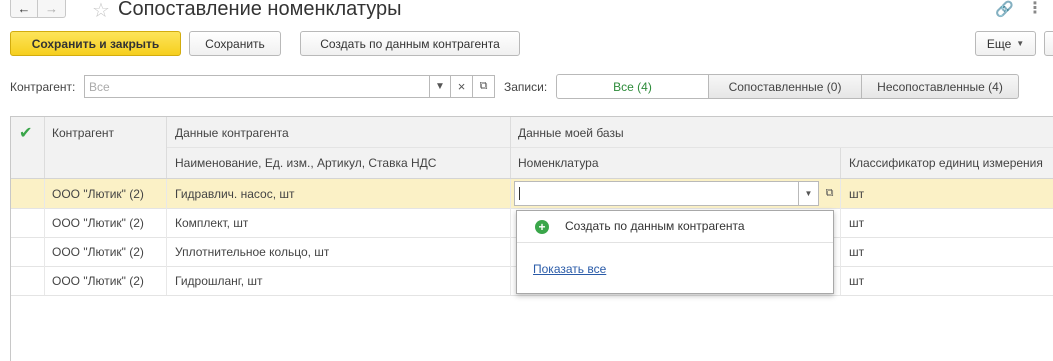  I want to click on page-title: Сопоставление номенклатуры, so click(260, 10).